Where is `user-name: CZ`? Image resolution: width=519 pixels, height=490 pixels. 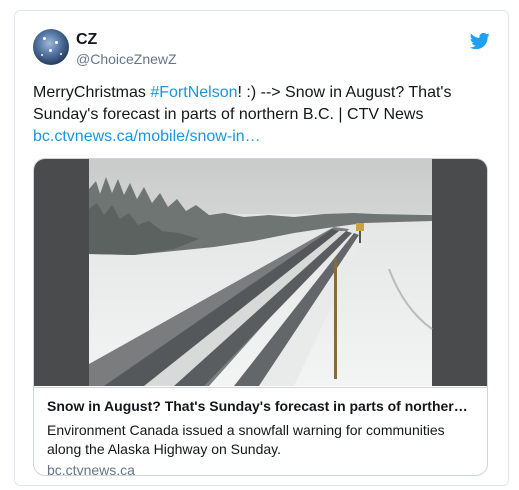
user-name: CZ is located at coordinates (86, 40).